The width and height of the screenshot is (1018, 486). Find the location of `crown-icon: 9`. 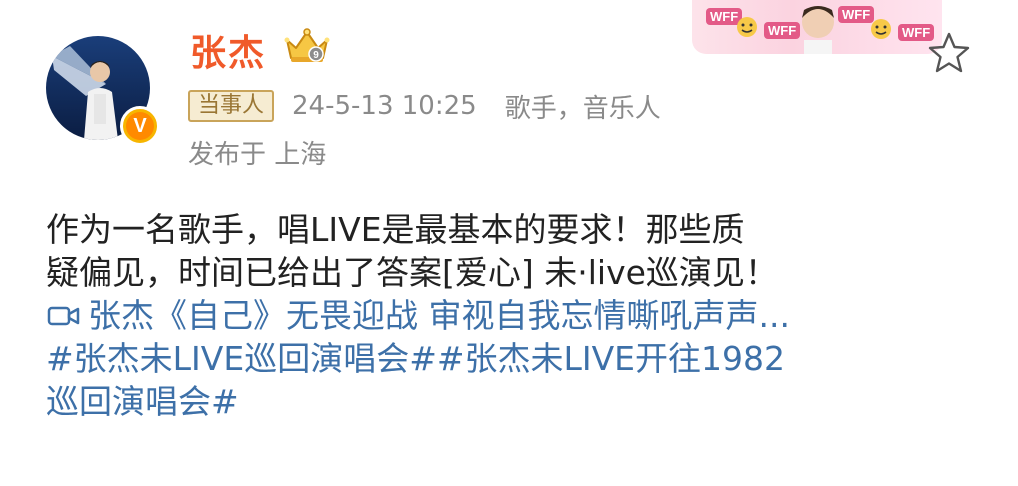

crown-icon: 9 is located at coordinates (307, 45).